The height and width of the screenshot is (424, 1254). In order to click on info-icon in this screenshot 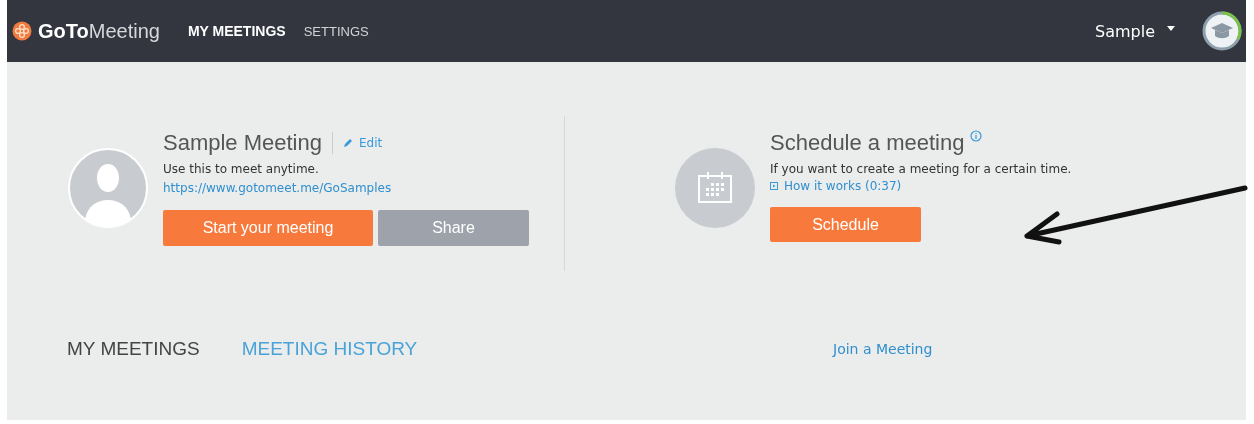, I will do `click(976, 136)`.